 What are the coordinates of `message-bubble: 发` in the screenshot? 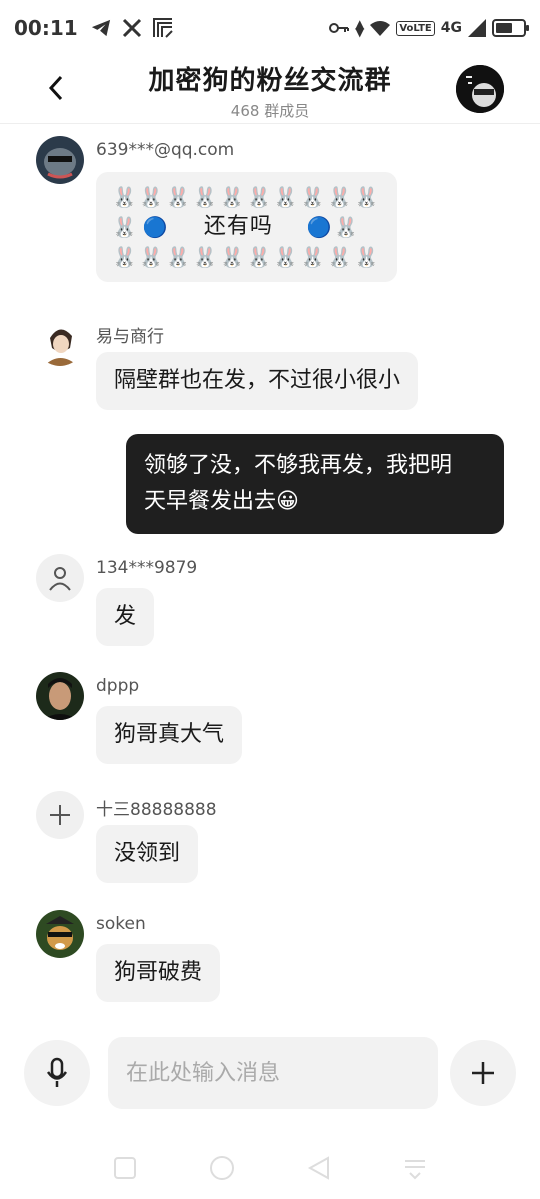 It's located at (125, 617).